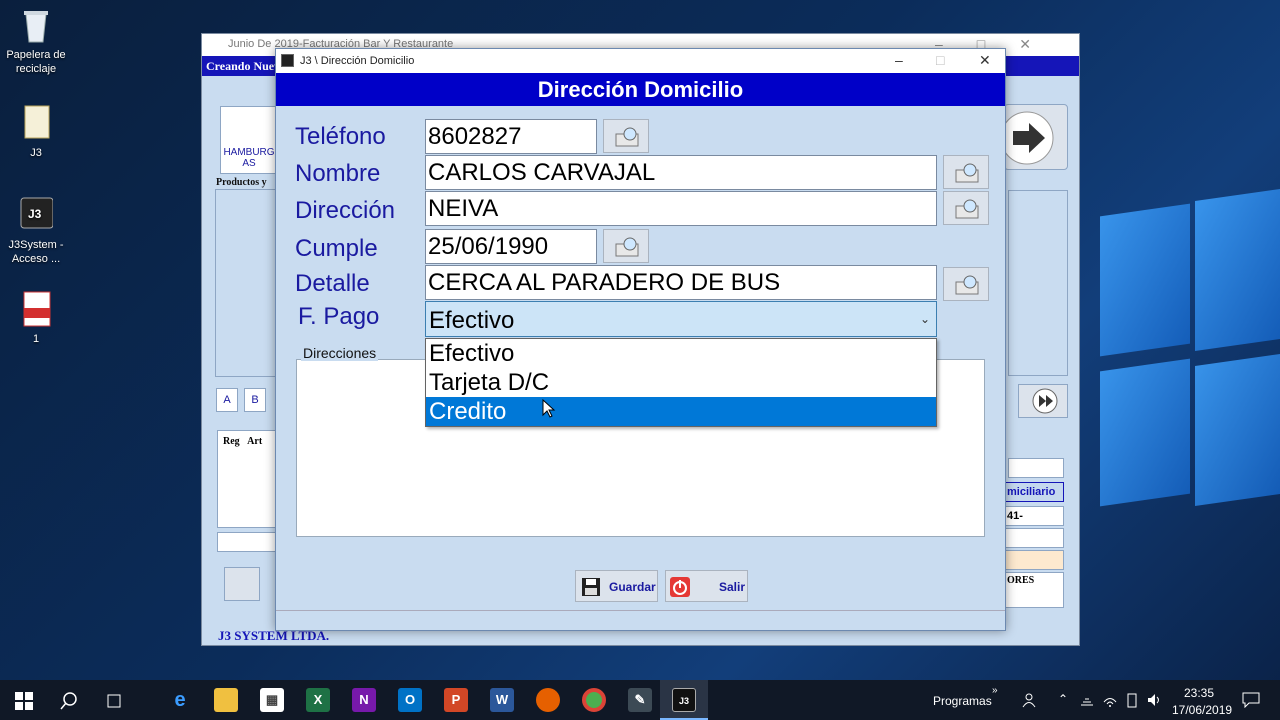 The width and height of the screenshot is (1280, 720). Describe the element at coordinates (1034, 137) in the screenshot. I see `next-big-button` at that location.